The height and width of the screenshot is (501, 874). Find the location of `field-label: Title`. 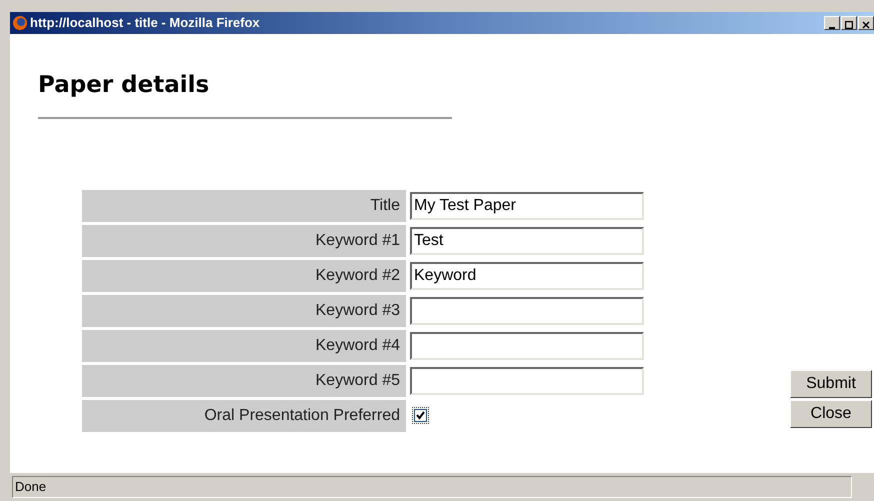

field-label: Title is located at coordinates (244, 206).